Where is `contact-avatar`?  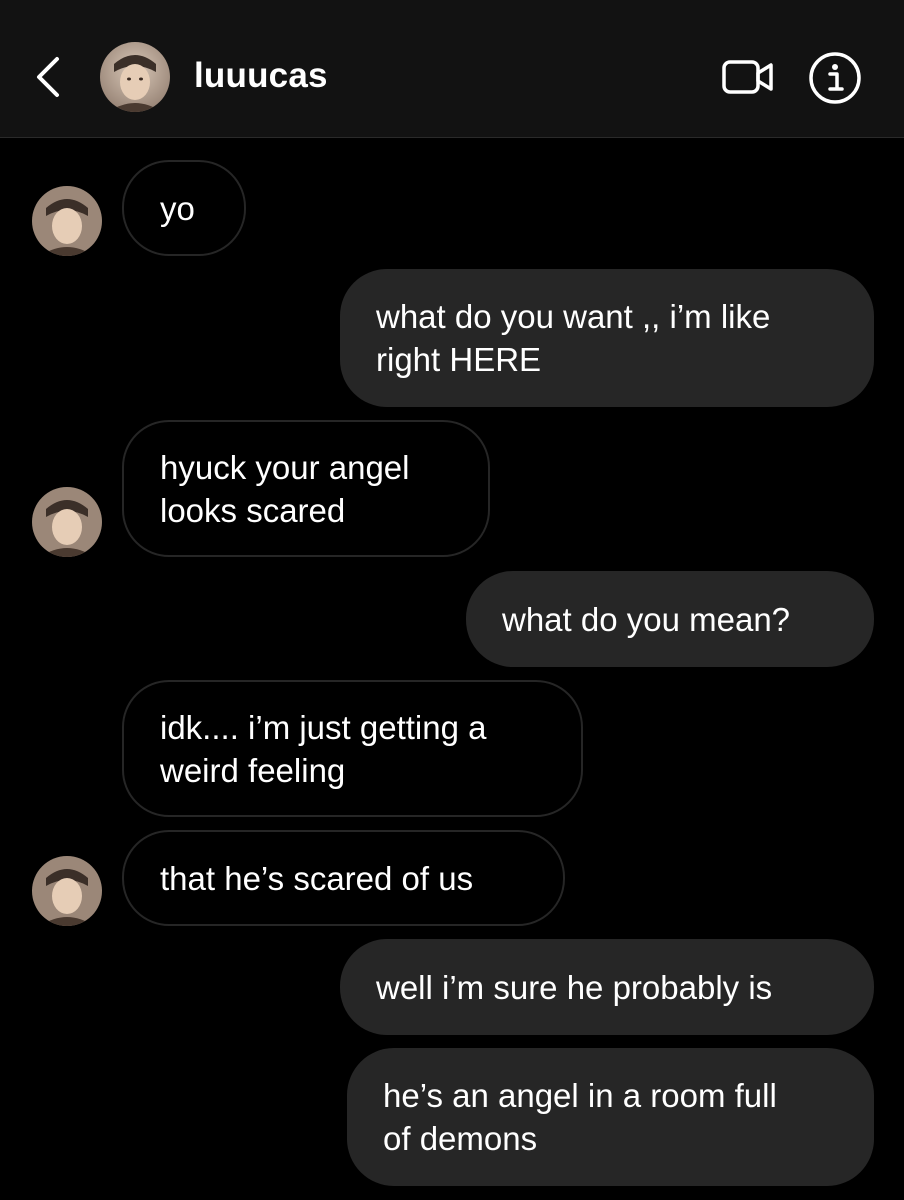
contact-avatar is located at coordinates (135, 77).